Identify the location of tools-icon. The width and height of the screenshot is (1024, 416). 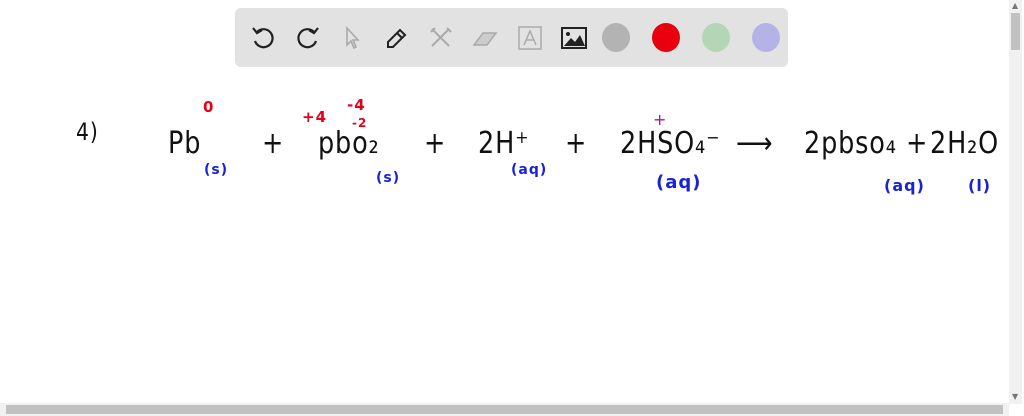
(441, 36).